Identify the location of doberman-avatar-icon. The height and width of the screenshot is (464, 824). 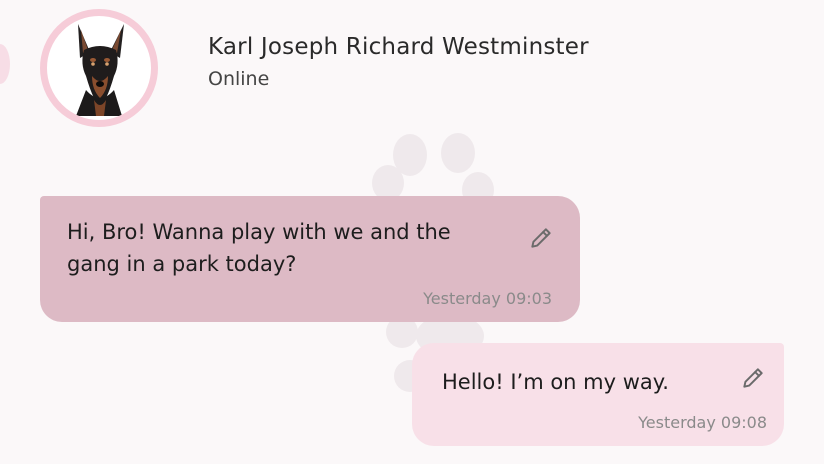
(100, 70).